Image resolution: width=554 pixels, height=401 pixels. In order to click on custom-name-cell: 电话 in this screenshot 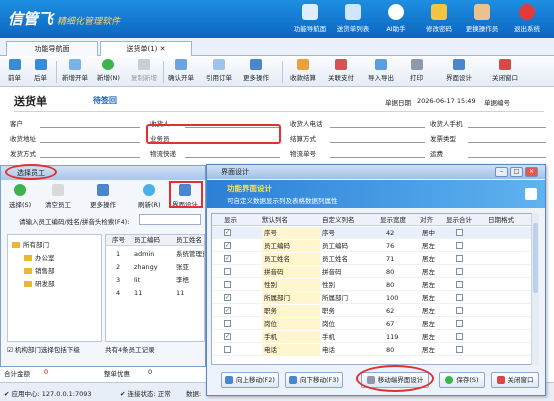, I will do `click(328, 350)`.